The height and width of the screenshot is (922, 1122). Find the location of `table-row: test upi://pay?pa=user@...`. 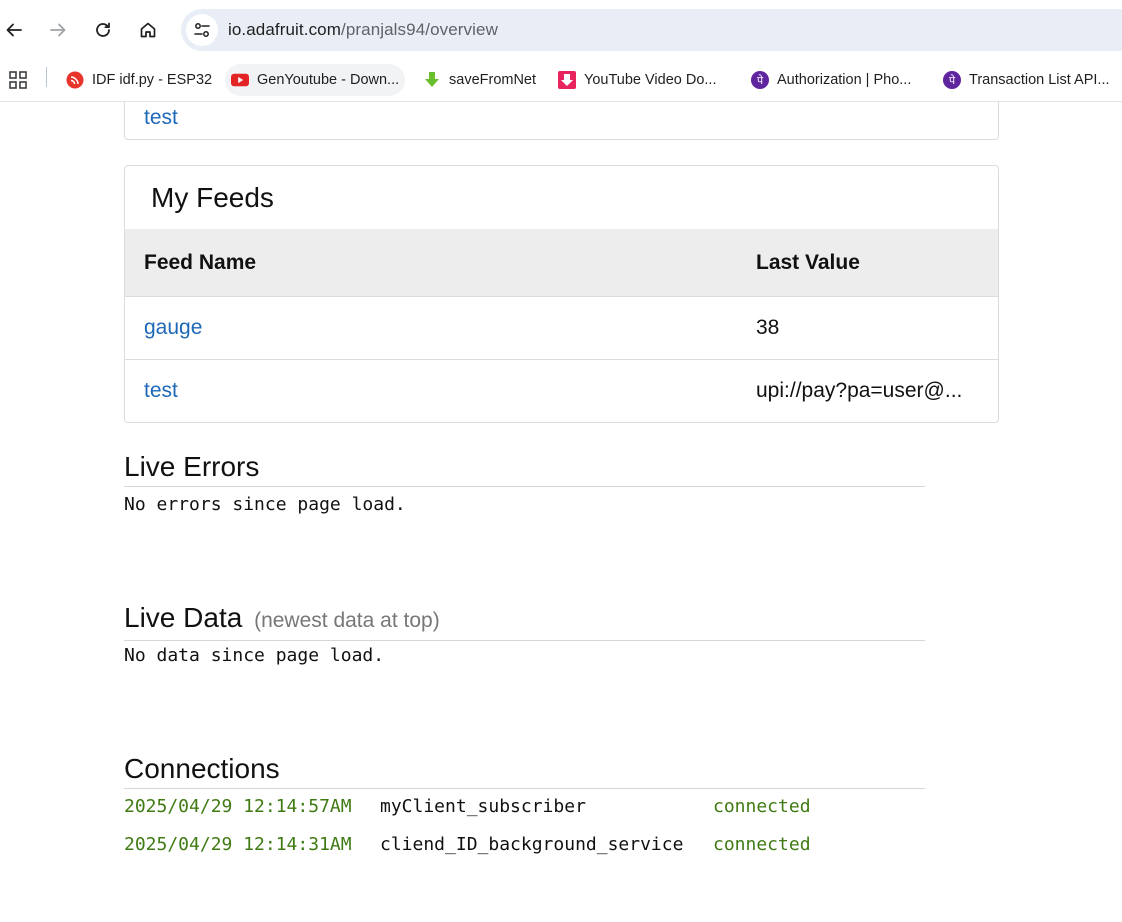

table-row: test upi://pay?pa=user@... is located at coordinates (561, 391).